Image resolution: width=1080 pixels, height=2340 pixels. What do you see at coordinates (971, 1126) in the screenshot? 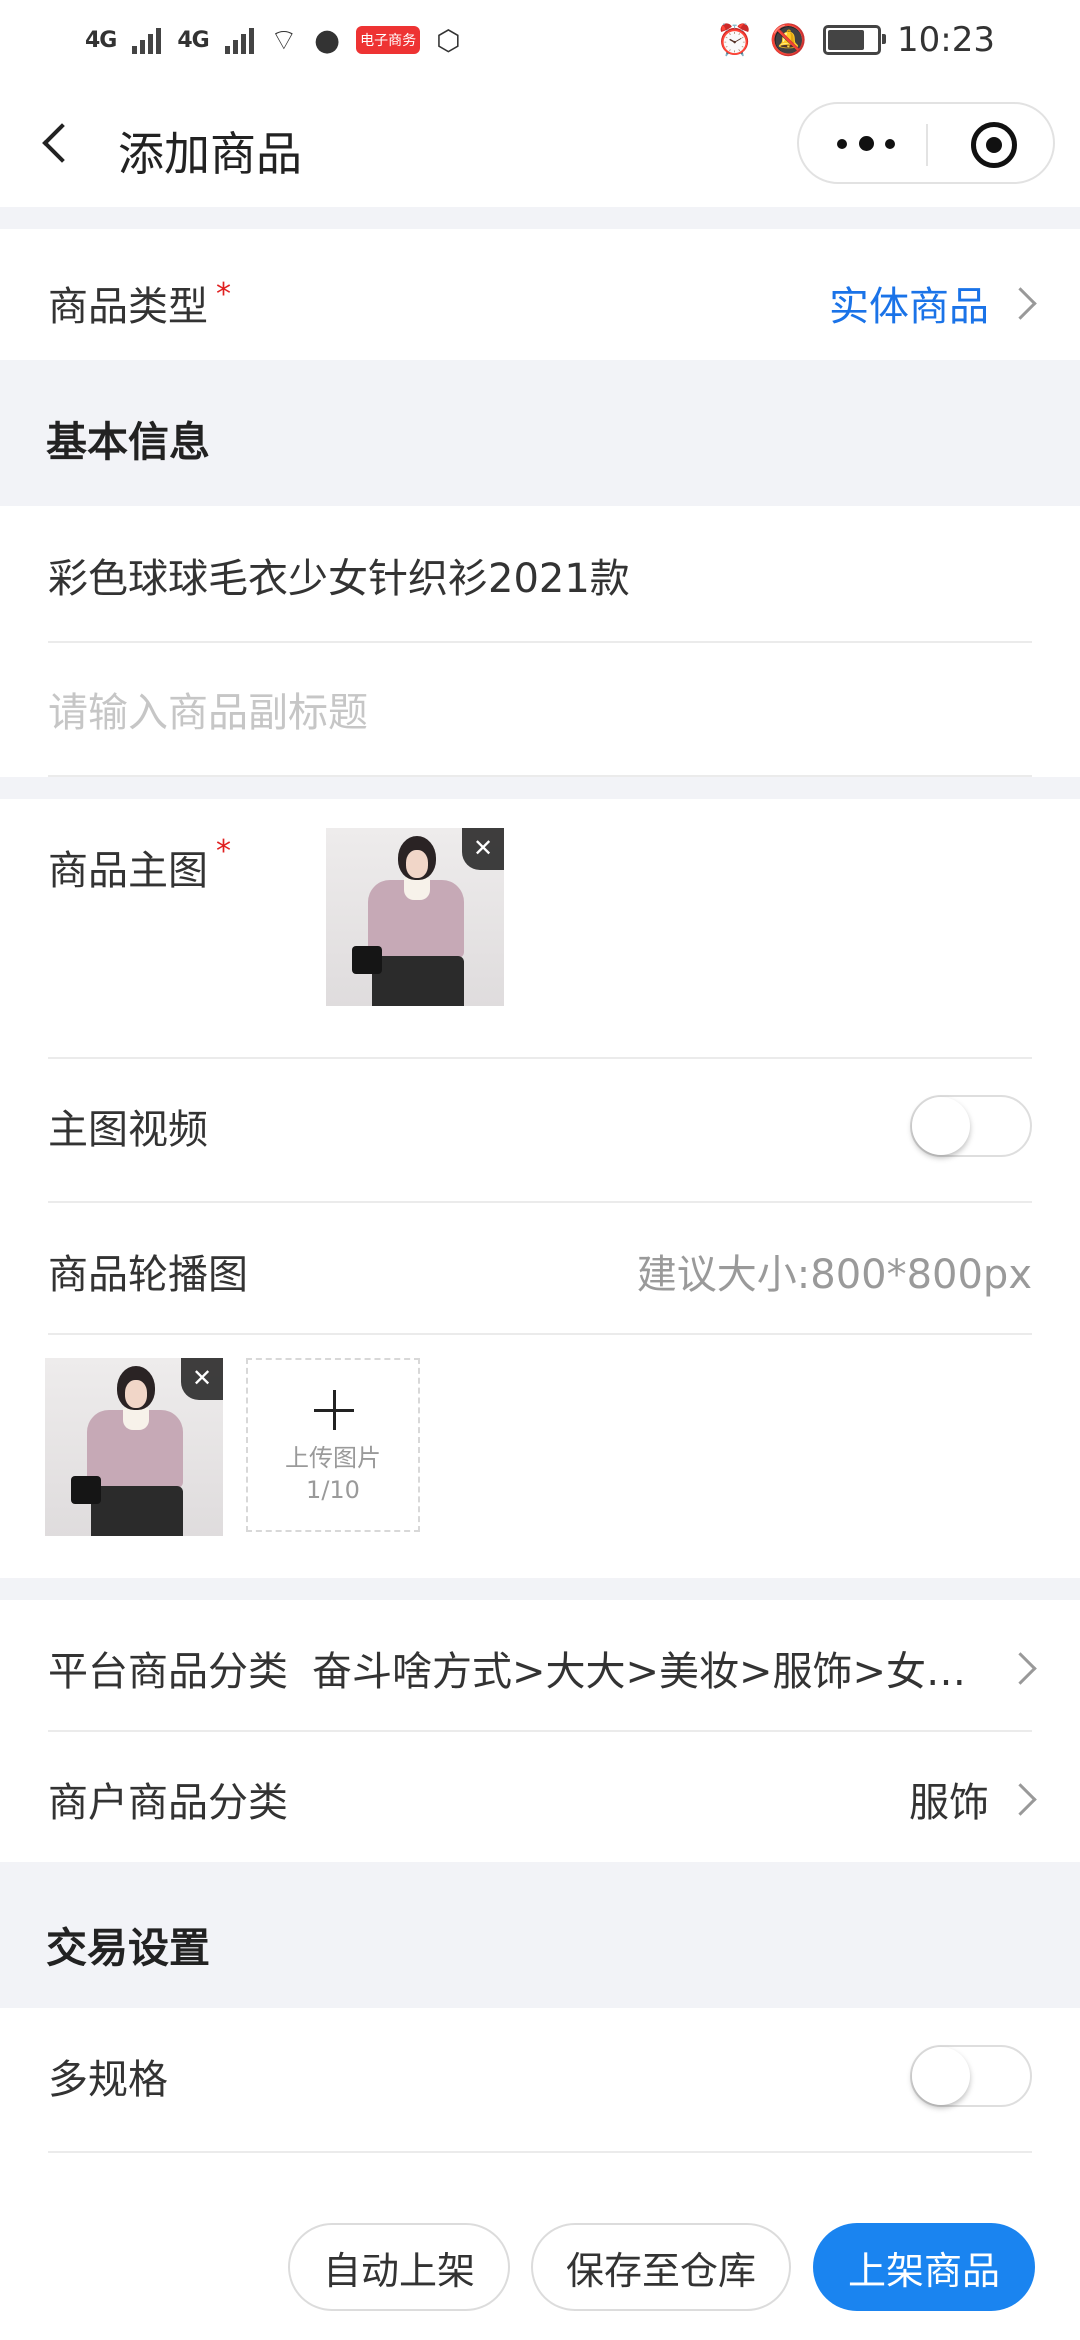
I see `main-video-toggle` at bounding box center [971, 1126].